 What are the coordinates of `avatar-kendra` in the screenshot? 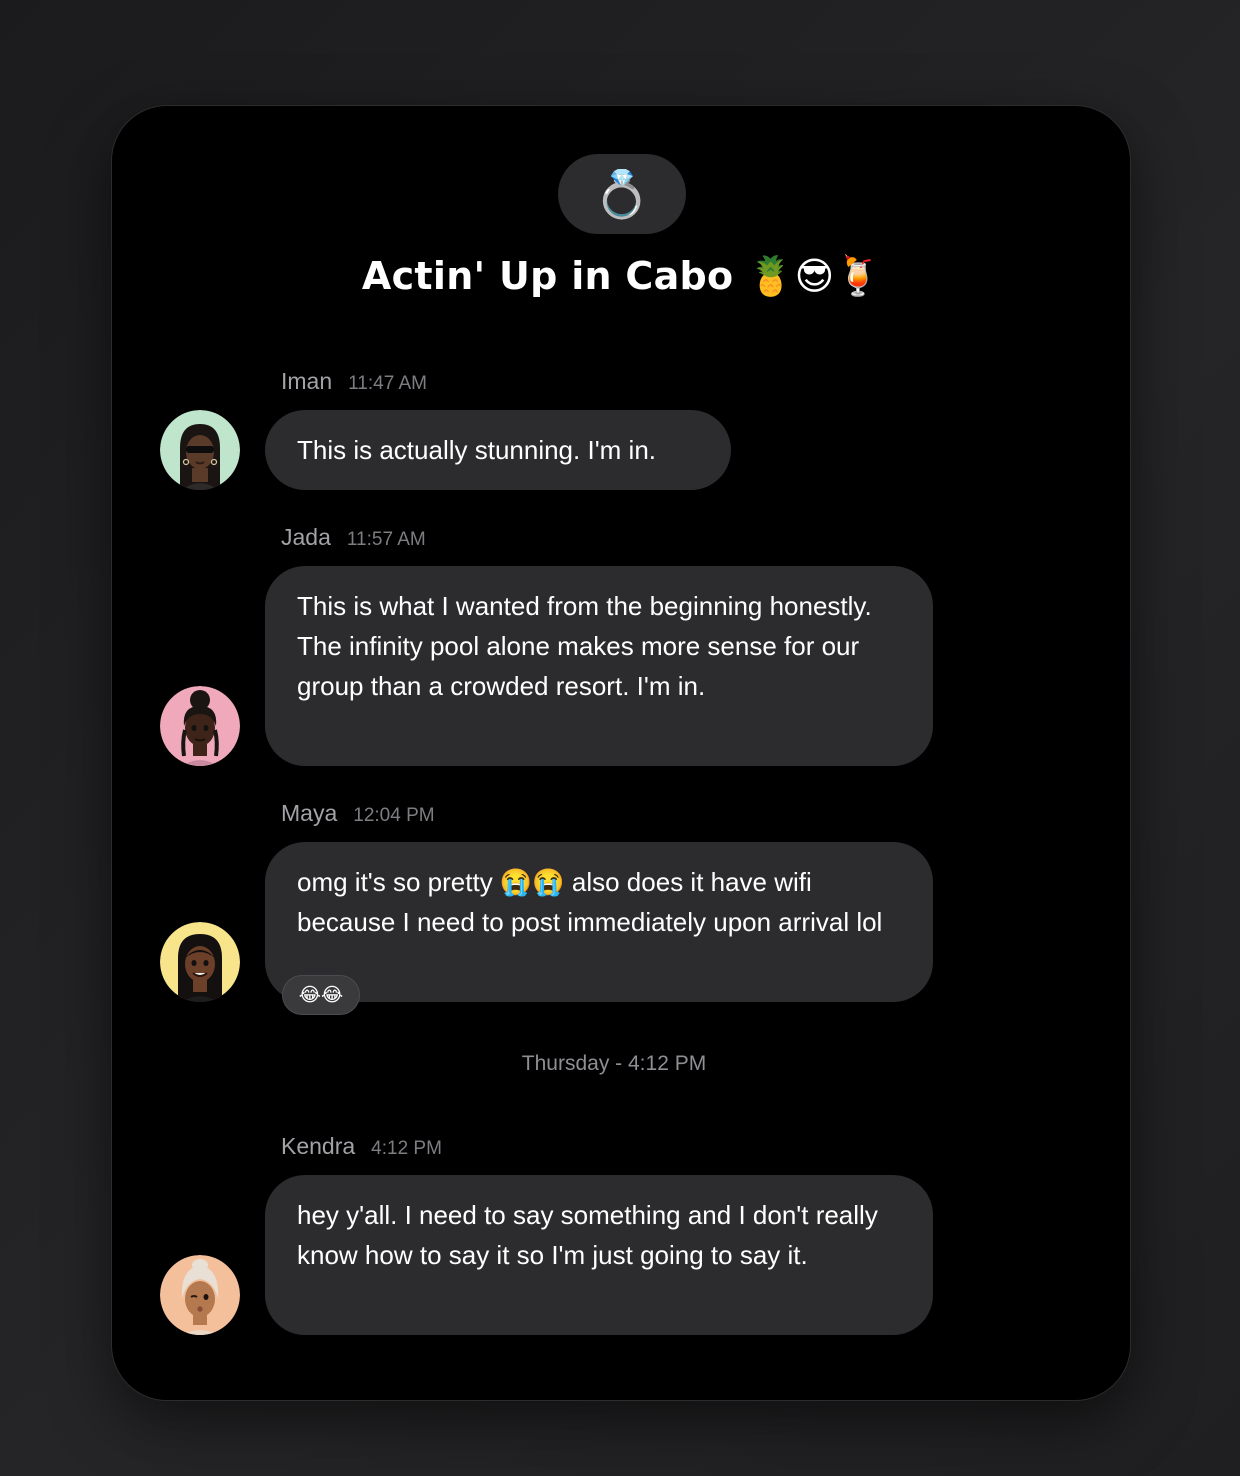 It's located at (200, 1295).